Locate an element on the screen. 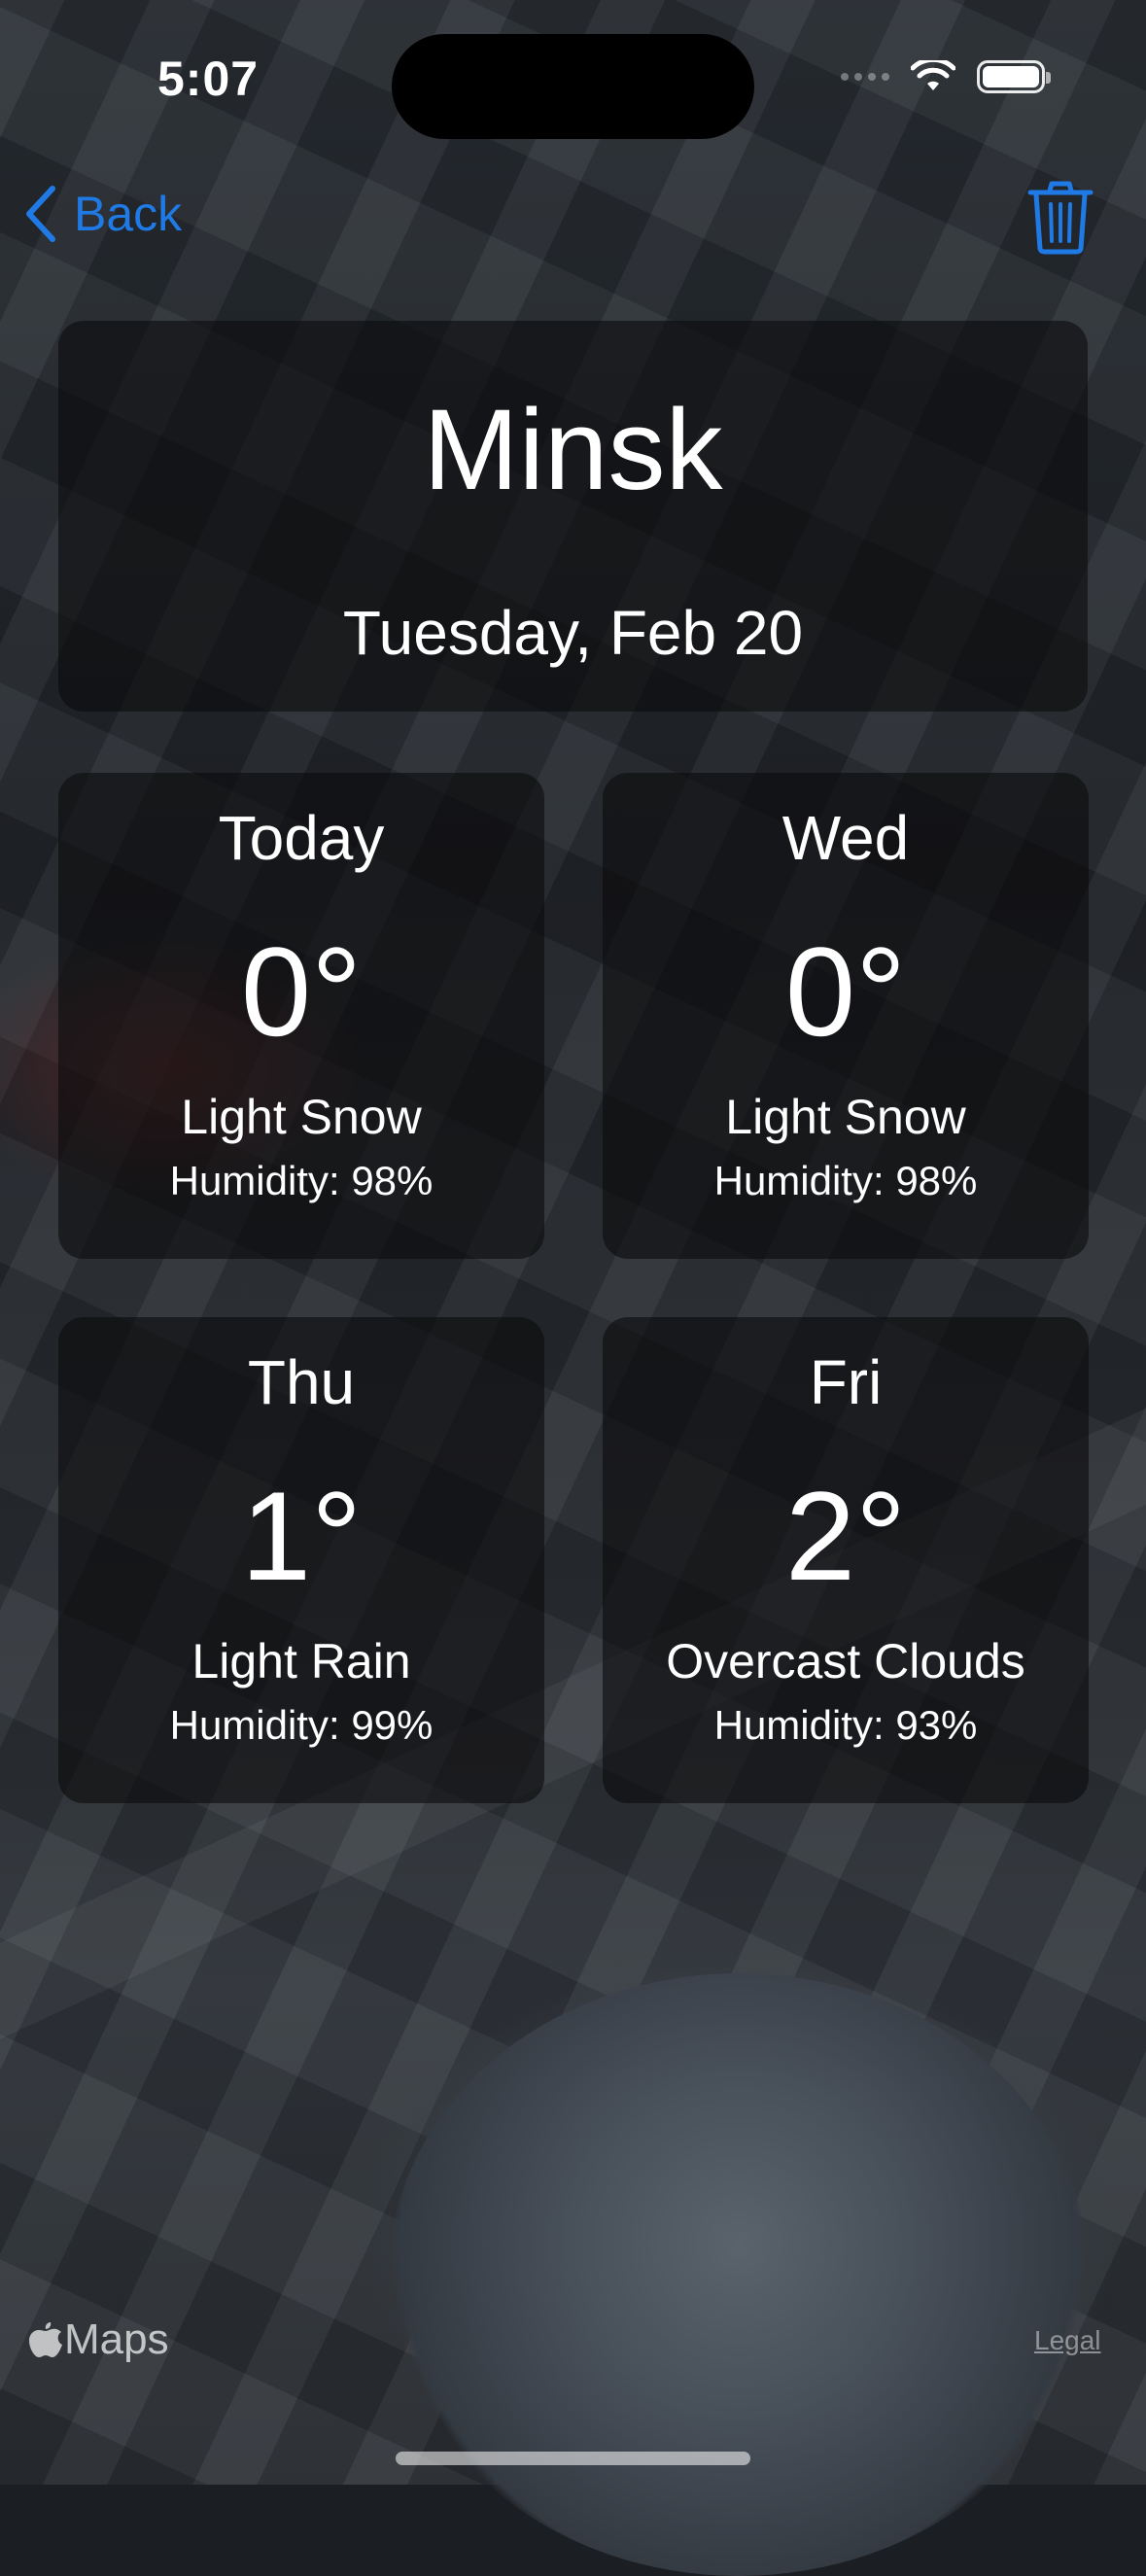 This screenshot has height=2576, width=1146. apple-logo-icon is located at coordinates (46, 2339).